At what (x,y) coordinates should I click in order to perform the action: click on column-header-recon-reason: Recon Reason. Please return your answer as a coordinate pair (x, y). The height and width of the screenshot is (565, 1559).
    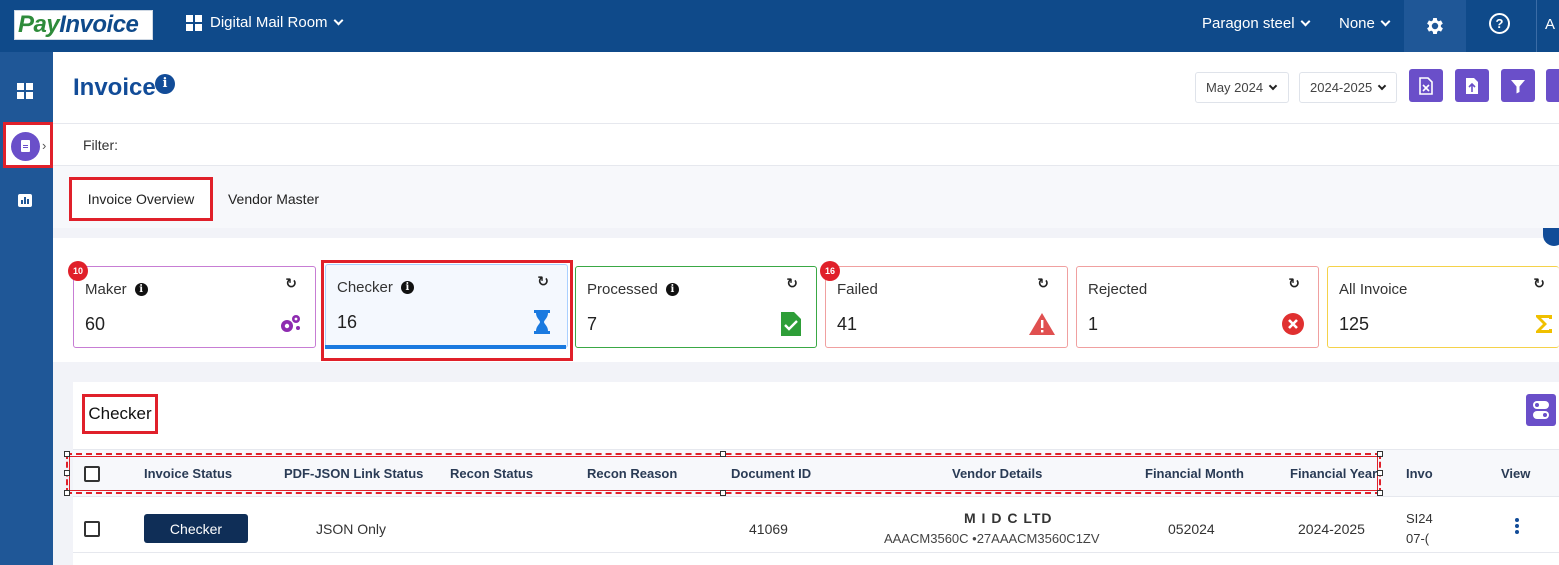
    Looking at the image, I should click on (632, 473).